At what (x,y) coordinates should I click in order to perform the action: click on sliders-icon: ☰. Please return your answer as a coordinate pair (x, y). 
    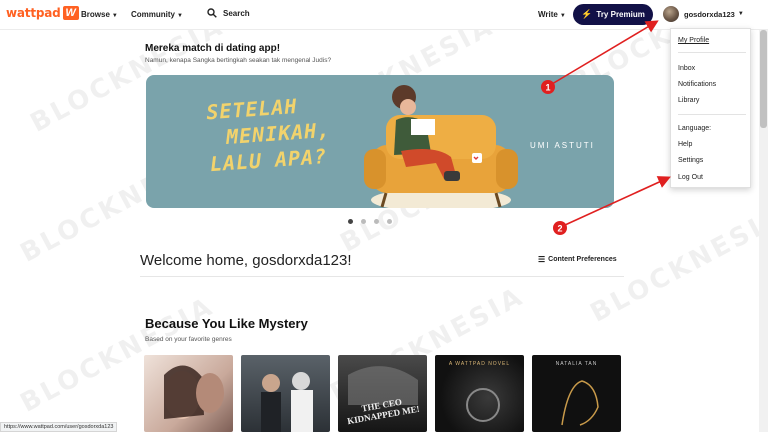
    Looking at the image, I should click on (542, 259).